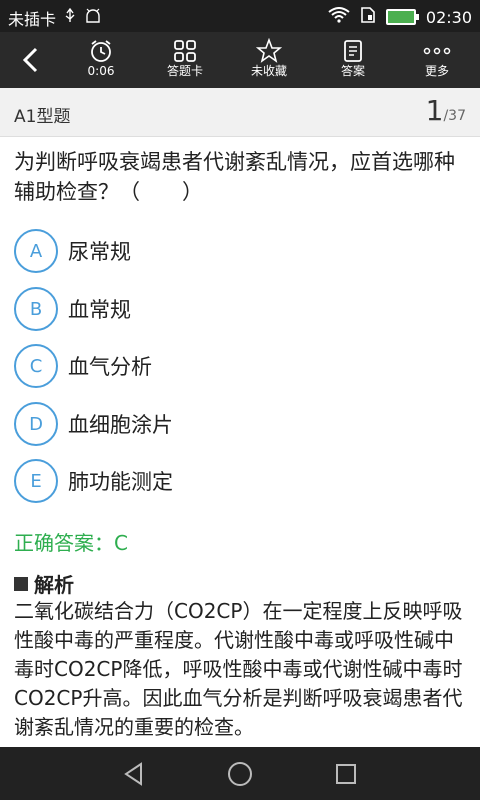 This screenshot has width=480, height=800. Describe the element at coordinates (99, 310) in the screenshot. I see `option-b-text: 血常规` at that location.